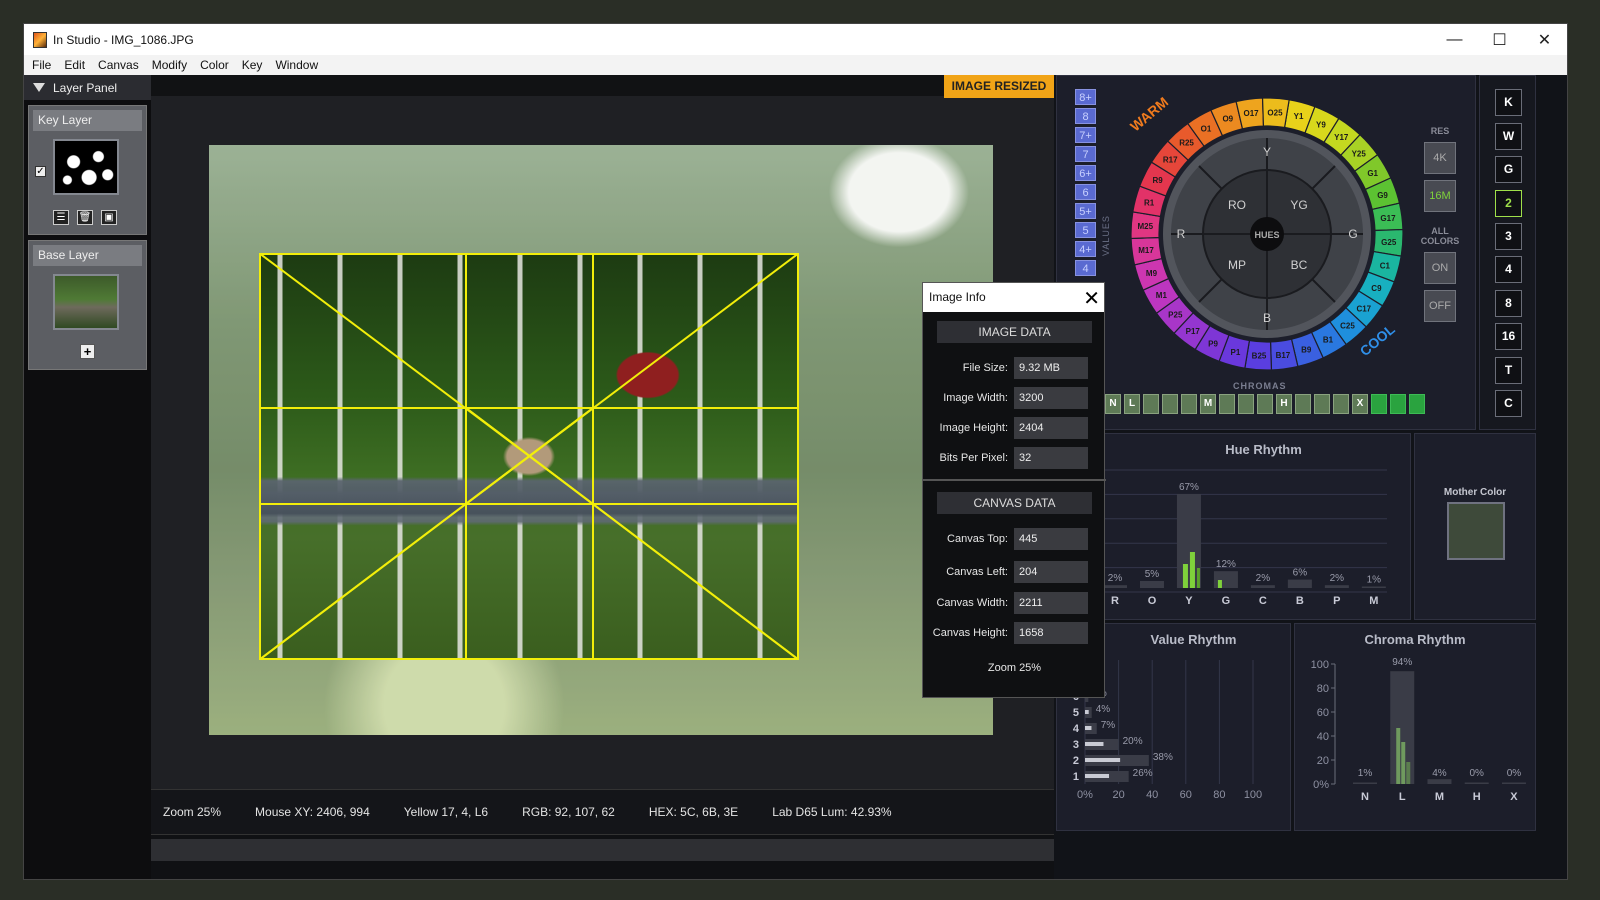  What do you see at coordinates (1014, 603) in the screenshot?
I see `canvas-width-row: Canvas Width: 2211` at bounding box center [1014, 603].